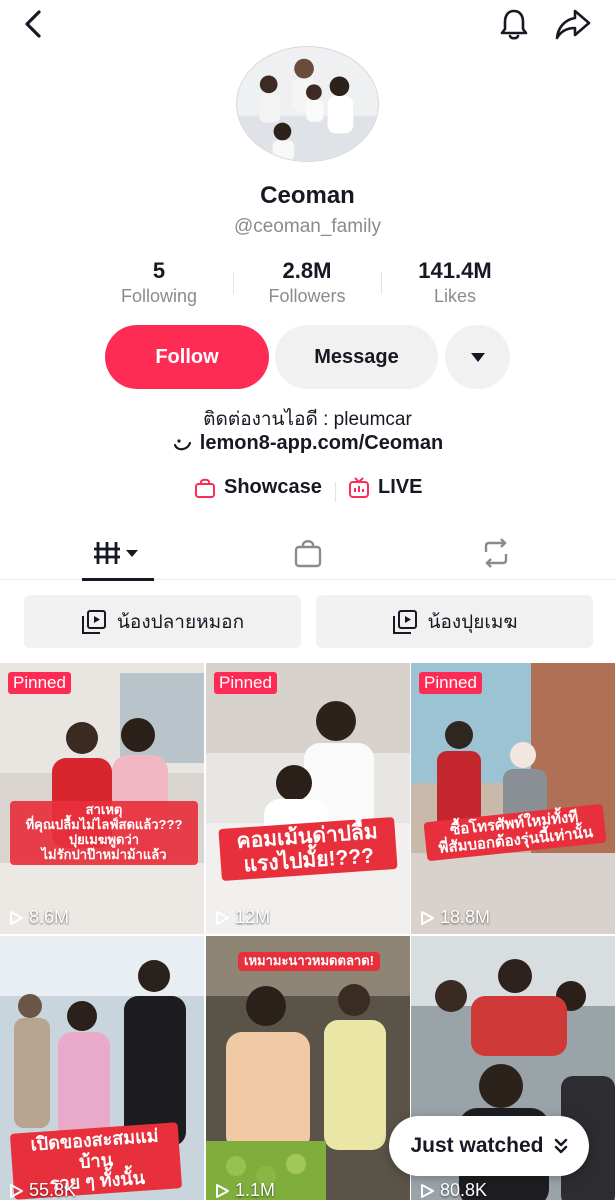 This screenshot has width=615, height=1200. I want to click on stat-label: Likes, so click(455, 296).